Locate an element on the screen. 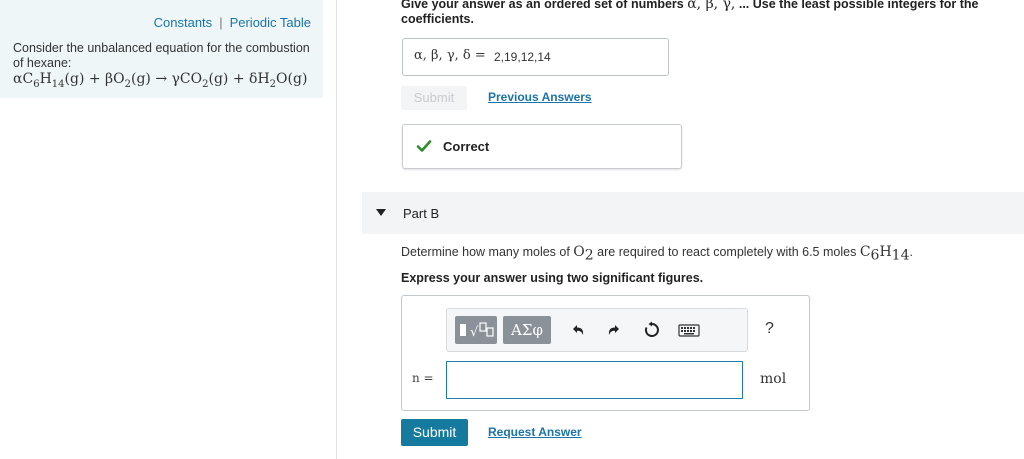 This screenshot has width=1024, height=459. variable-label: n = is located at coordinates (423, 378).